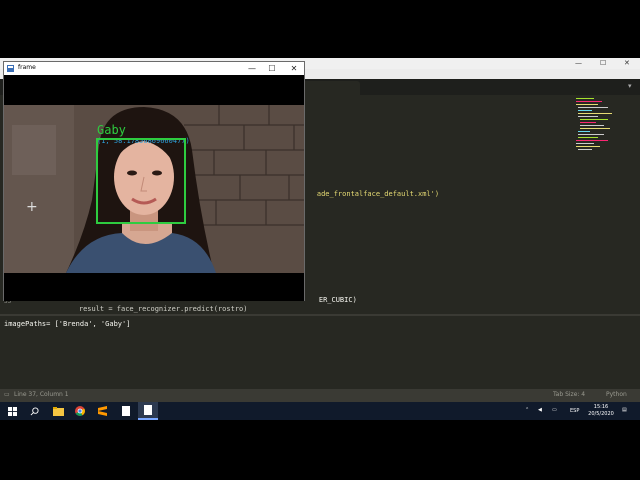  Describe the element at coordinates (540, 410) in the screenshot. I see `speaker-icon: ◀` at that location.